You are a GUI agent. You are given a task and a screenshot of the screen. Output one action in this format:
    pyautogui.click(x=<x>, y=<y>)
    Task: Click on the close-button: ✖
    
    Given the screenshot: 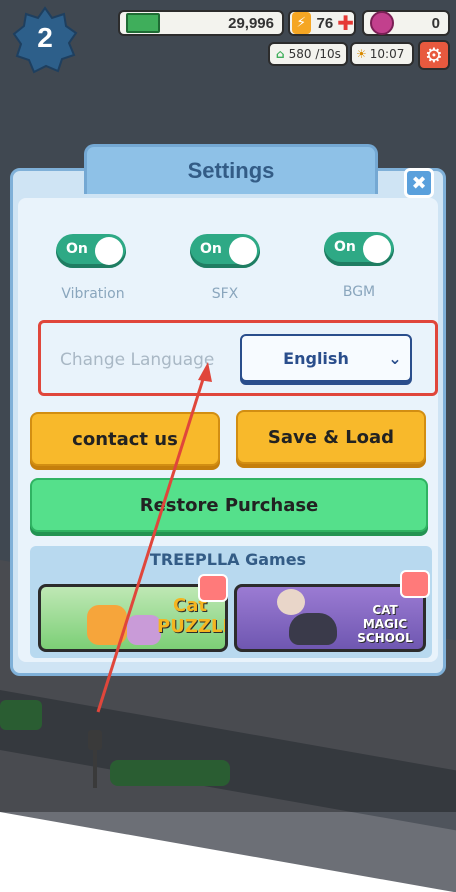 What is the action you would take?
    pyautogui.click(x=419, y=183)
    